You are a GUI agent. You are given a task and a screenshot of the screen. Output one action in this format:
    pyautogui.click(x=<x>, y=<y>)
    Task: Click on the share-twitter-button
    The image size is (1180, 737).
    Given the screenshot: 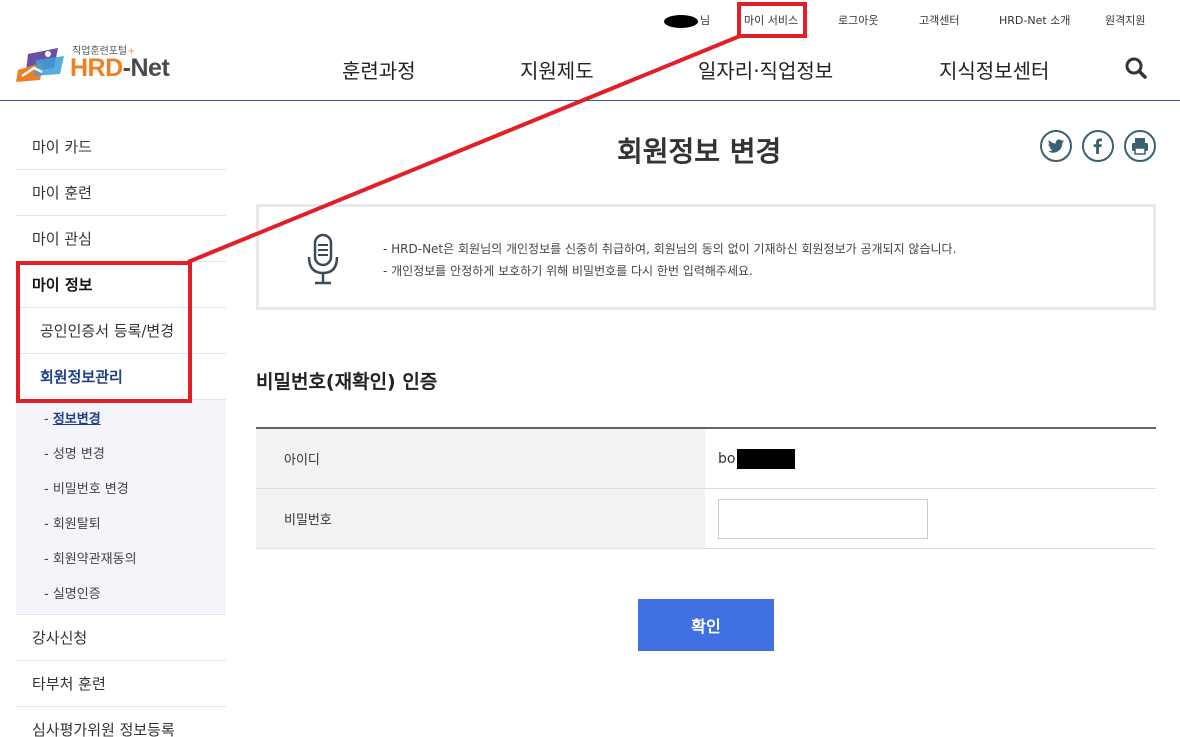 What is the action you would take?
    pyautogui.click(x=1056, y=146)
    